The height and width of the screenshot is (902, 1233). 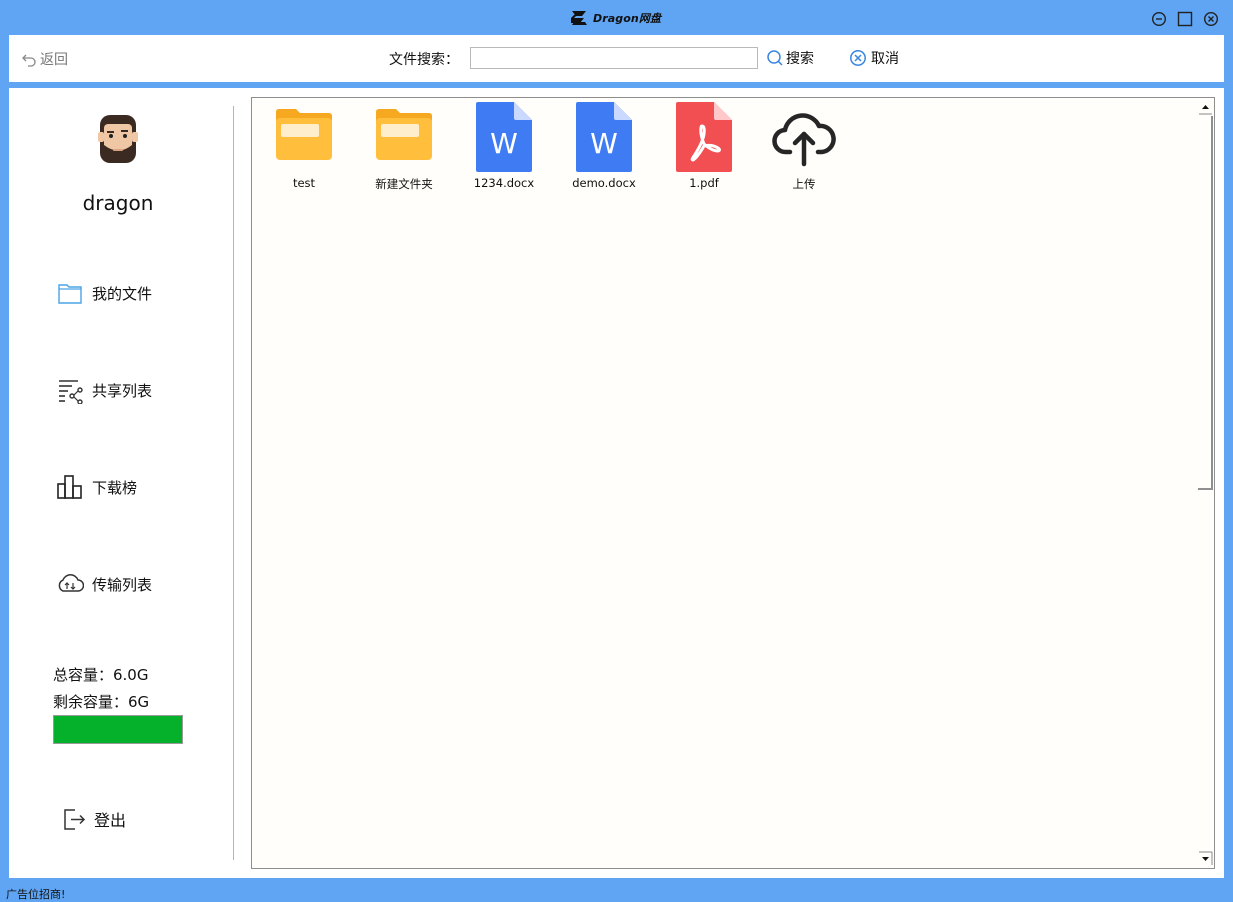 I want to click on file-name: 1234.docx, so click(x=504, y=183).